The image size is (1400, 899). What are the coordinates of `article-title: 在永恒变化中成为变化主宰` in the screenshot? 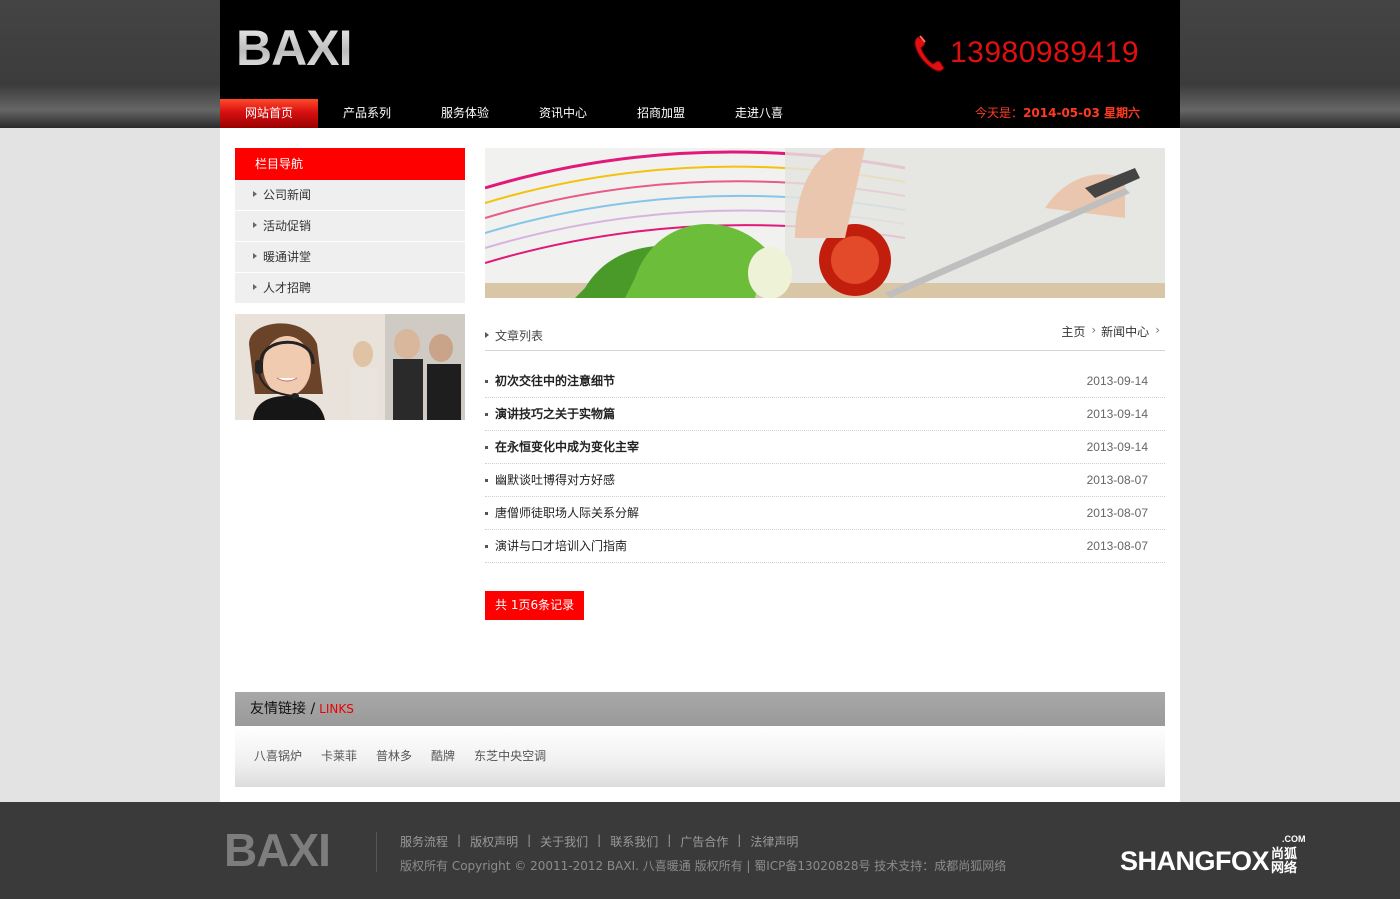 It's located at (567, 447).